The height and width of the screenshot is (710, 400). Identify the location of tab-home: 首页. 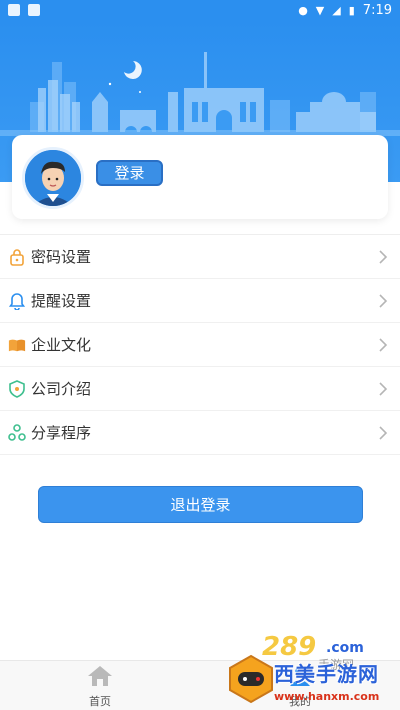
(100, 687).